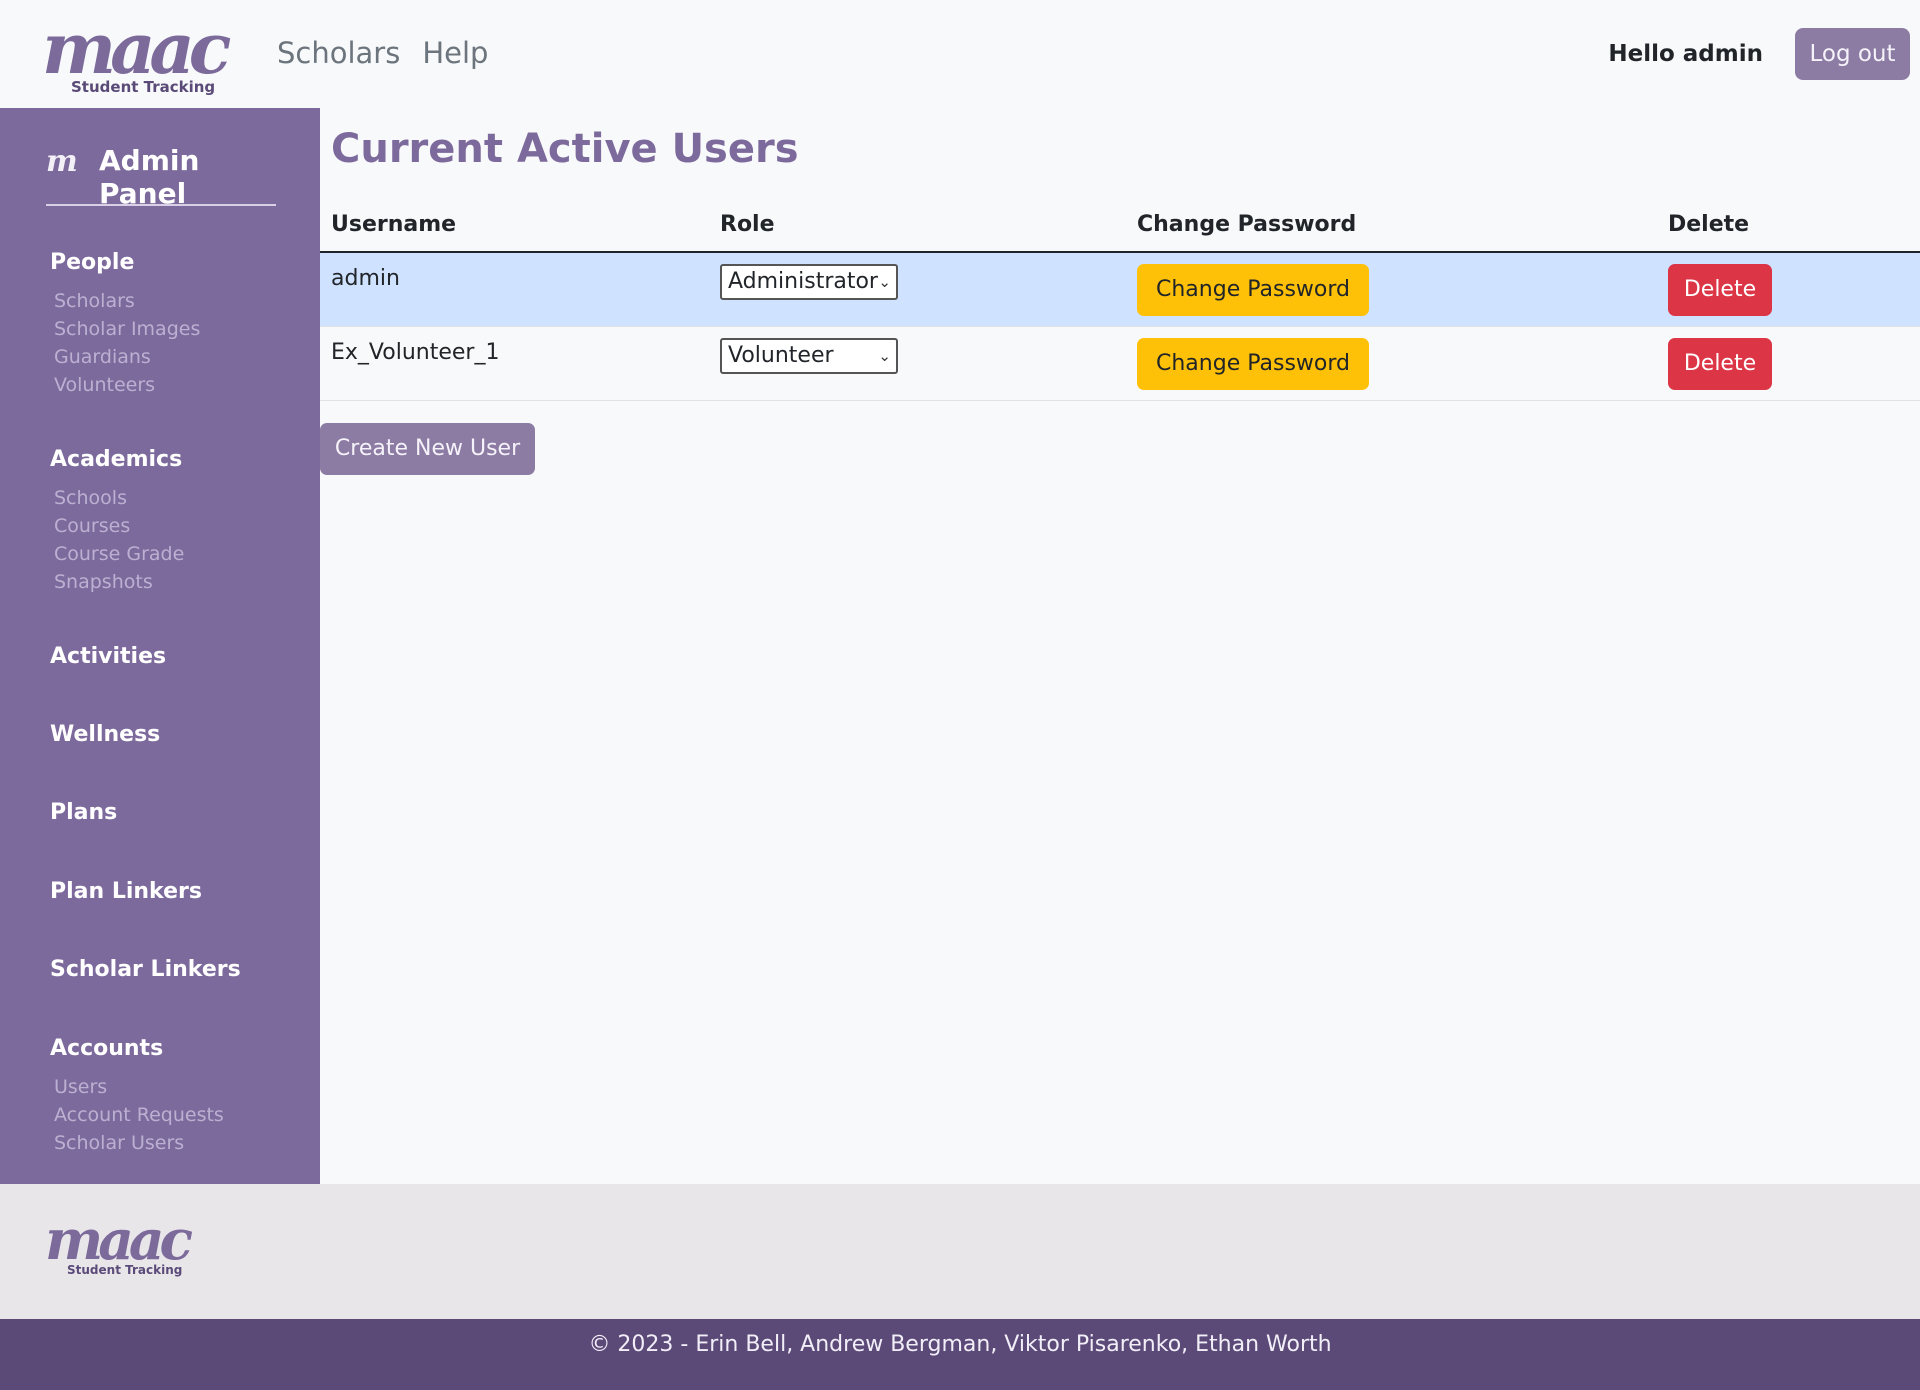  Describe the element at coordinates (781, 355) in the screenshot. I see `role-select-value: Volunteer` at that location.